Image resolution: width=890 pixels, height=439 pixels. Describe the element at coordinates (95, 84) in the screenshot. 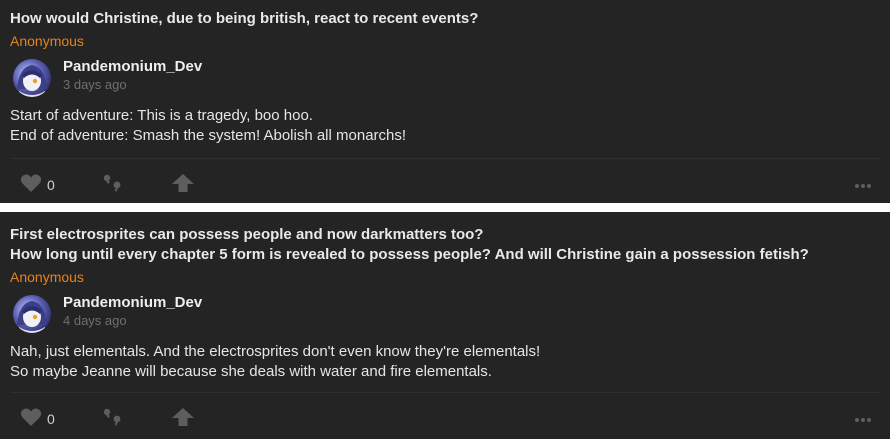

I see `post-timestamp: 3 days ago` at that location.